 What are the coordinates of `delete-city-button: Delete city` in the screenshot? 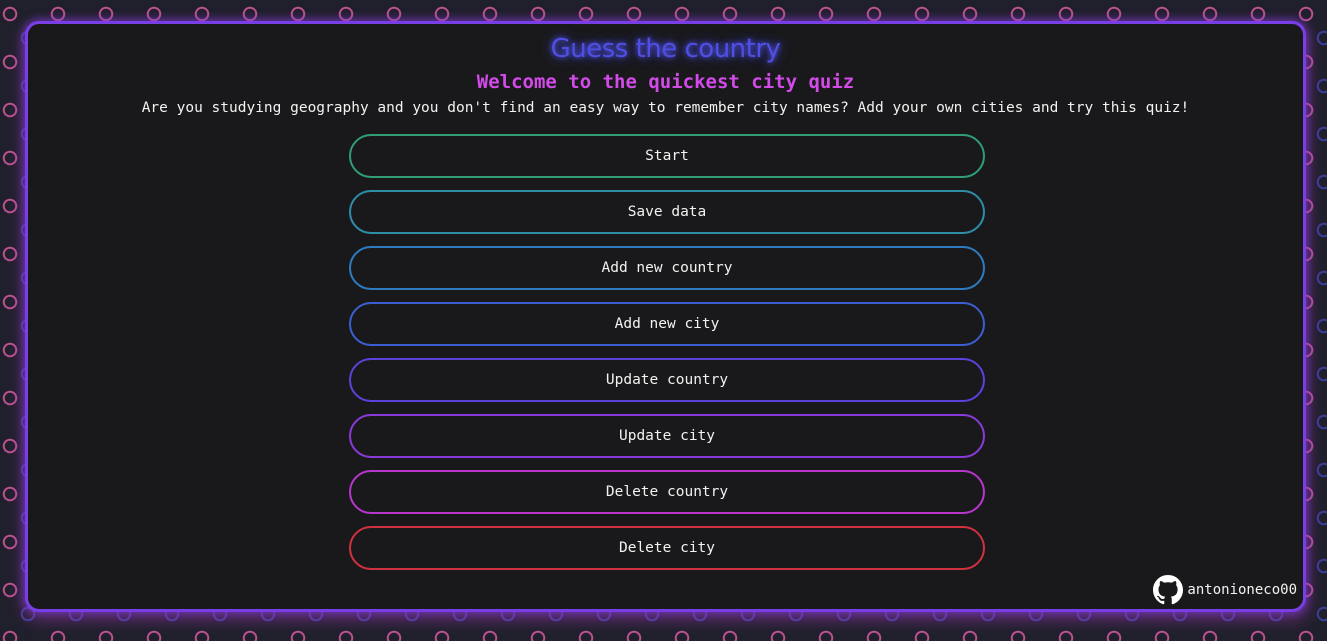 It's located at (667, 548).